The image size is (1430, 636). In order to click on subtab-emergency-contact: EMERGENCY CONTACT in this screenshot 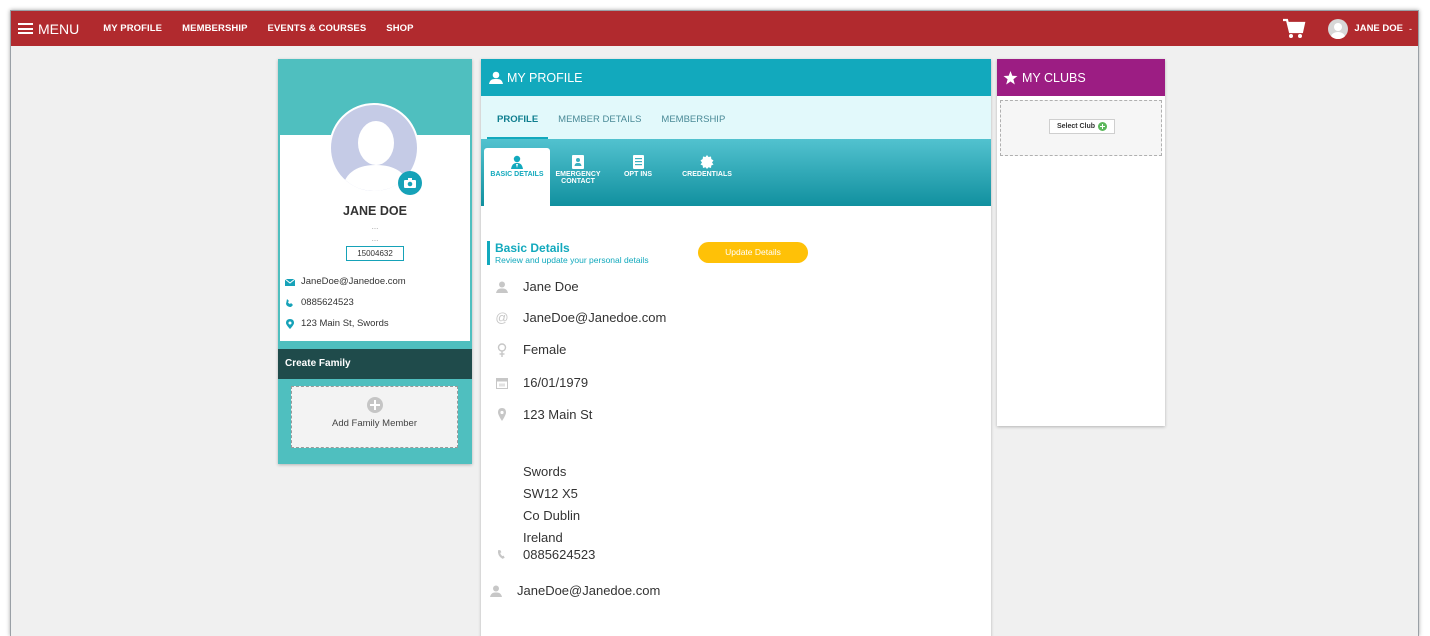, I will do `click(578, 177)`.